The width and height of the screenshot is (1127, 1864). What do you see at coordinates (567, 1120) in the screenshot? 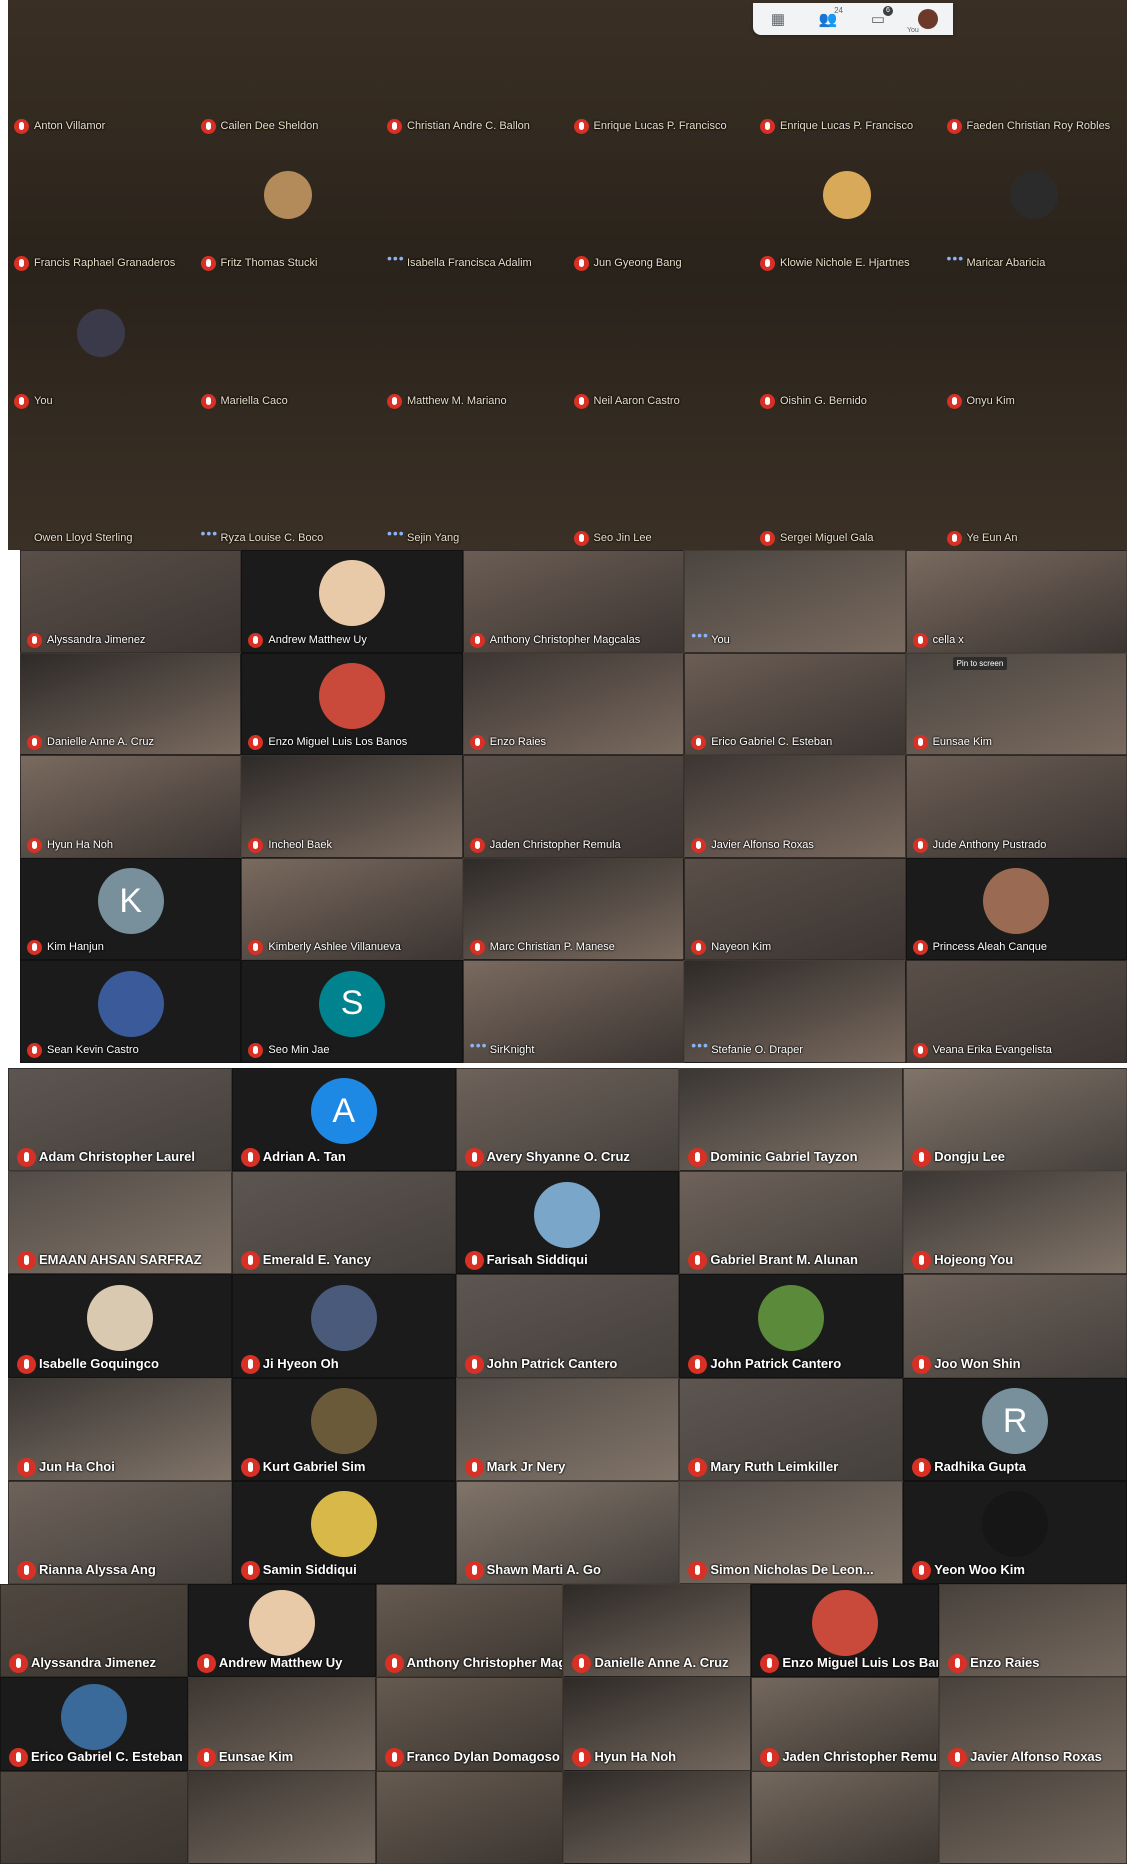
I see `participant-tile: Avery Shyanne O. Cruz` at bounding box center [567, 1120].